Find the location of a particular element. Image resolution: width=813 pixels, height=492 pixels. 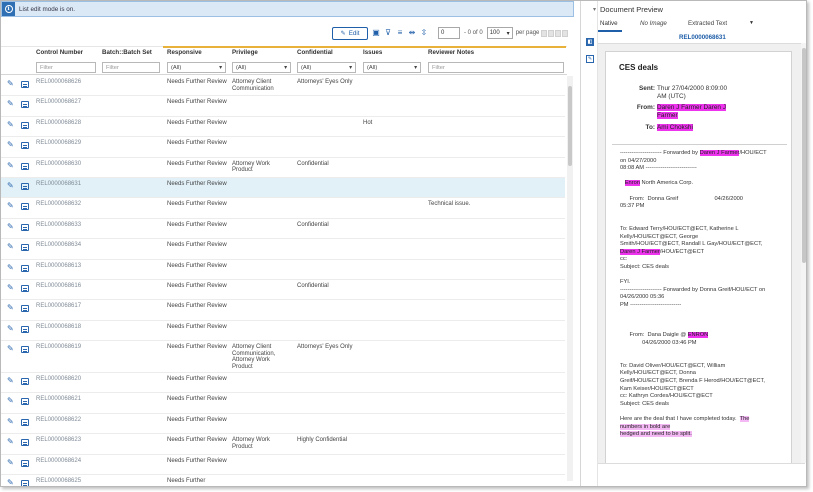

cell-control: REL0000068632 is located at coordinates (67, 204).